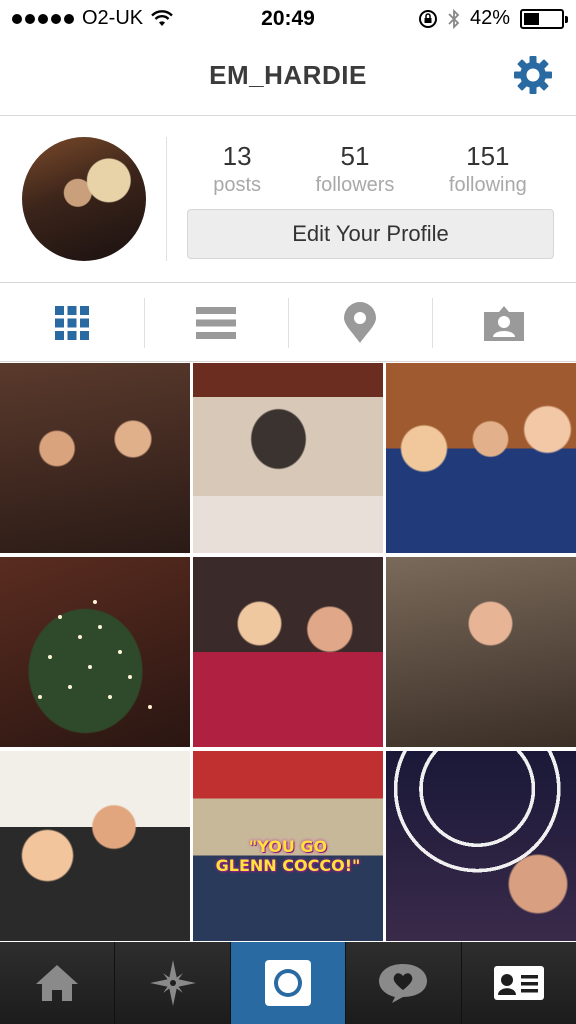 The image size is (576, 1024). I want to click on rotation-lock-icon, so click(427, 18).